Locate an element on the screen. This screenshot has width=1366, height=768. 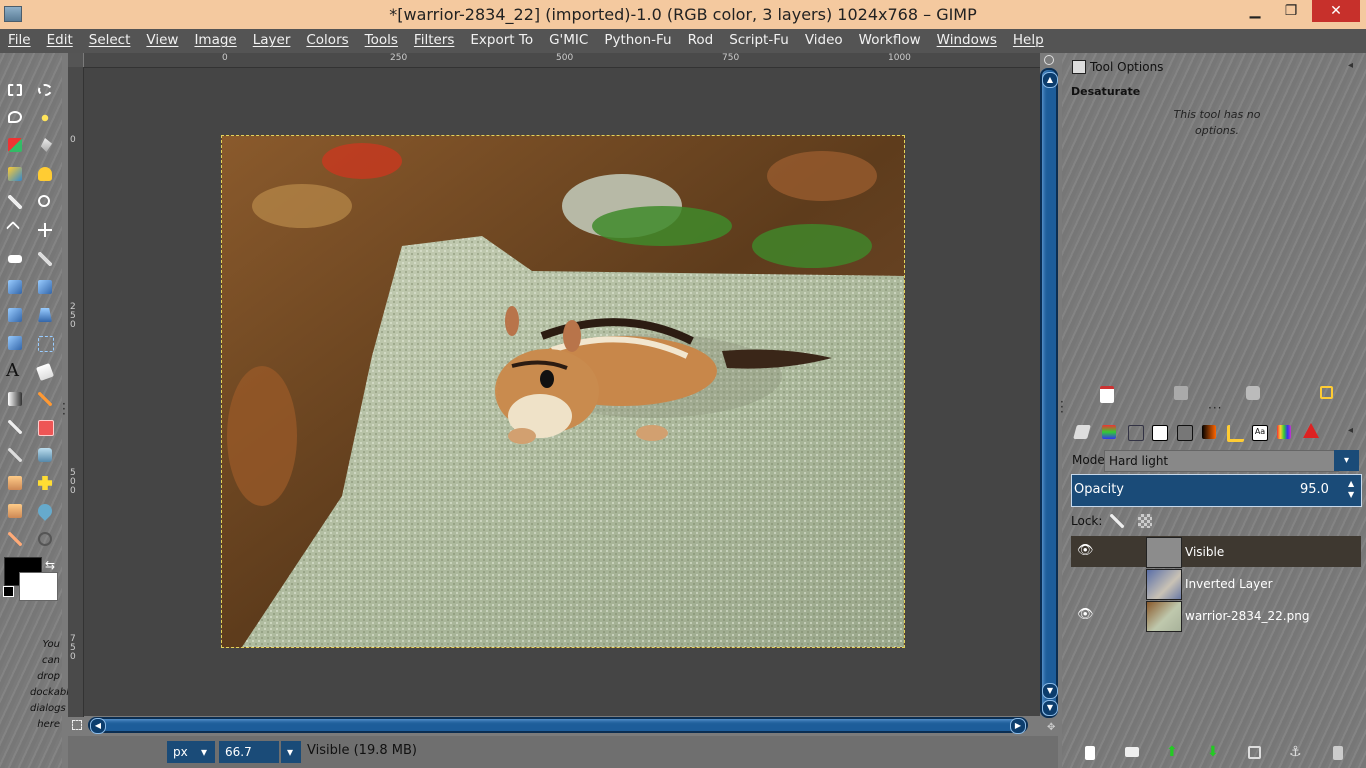
gradients-tab-icon is located at coordinates (1209, 432).